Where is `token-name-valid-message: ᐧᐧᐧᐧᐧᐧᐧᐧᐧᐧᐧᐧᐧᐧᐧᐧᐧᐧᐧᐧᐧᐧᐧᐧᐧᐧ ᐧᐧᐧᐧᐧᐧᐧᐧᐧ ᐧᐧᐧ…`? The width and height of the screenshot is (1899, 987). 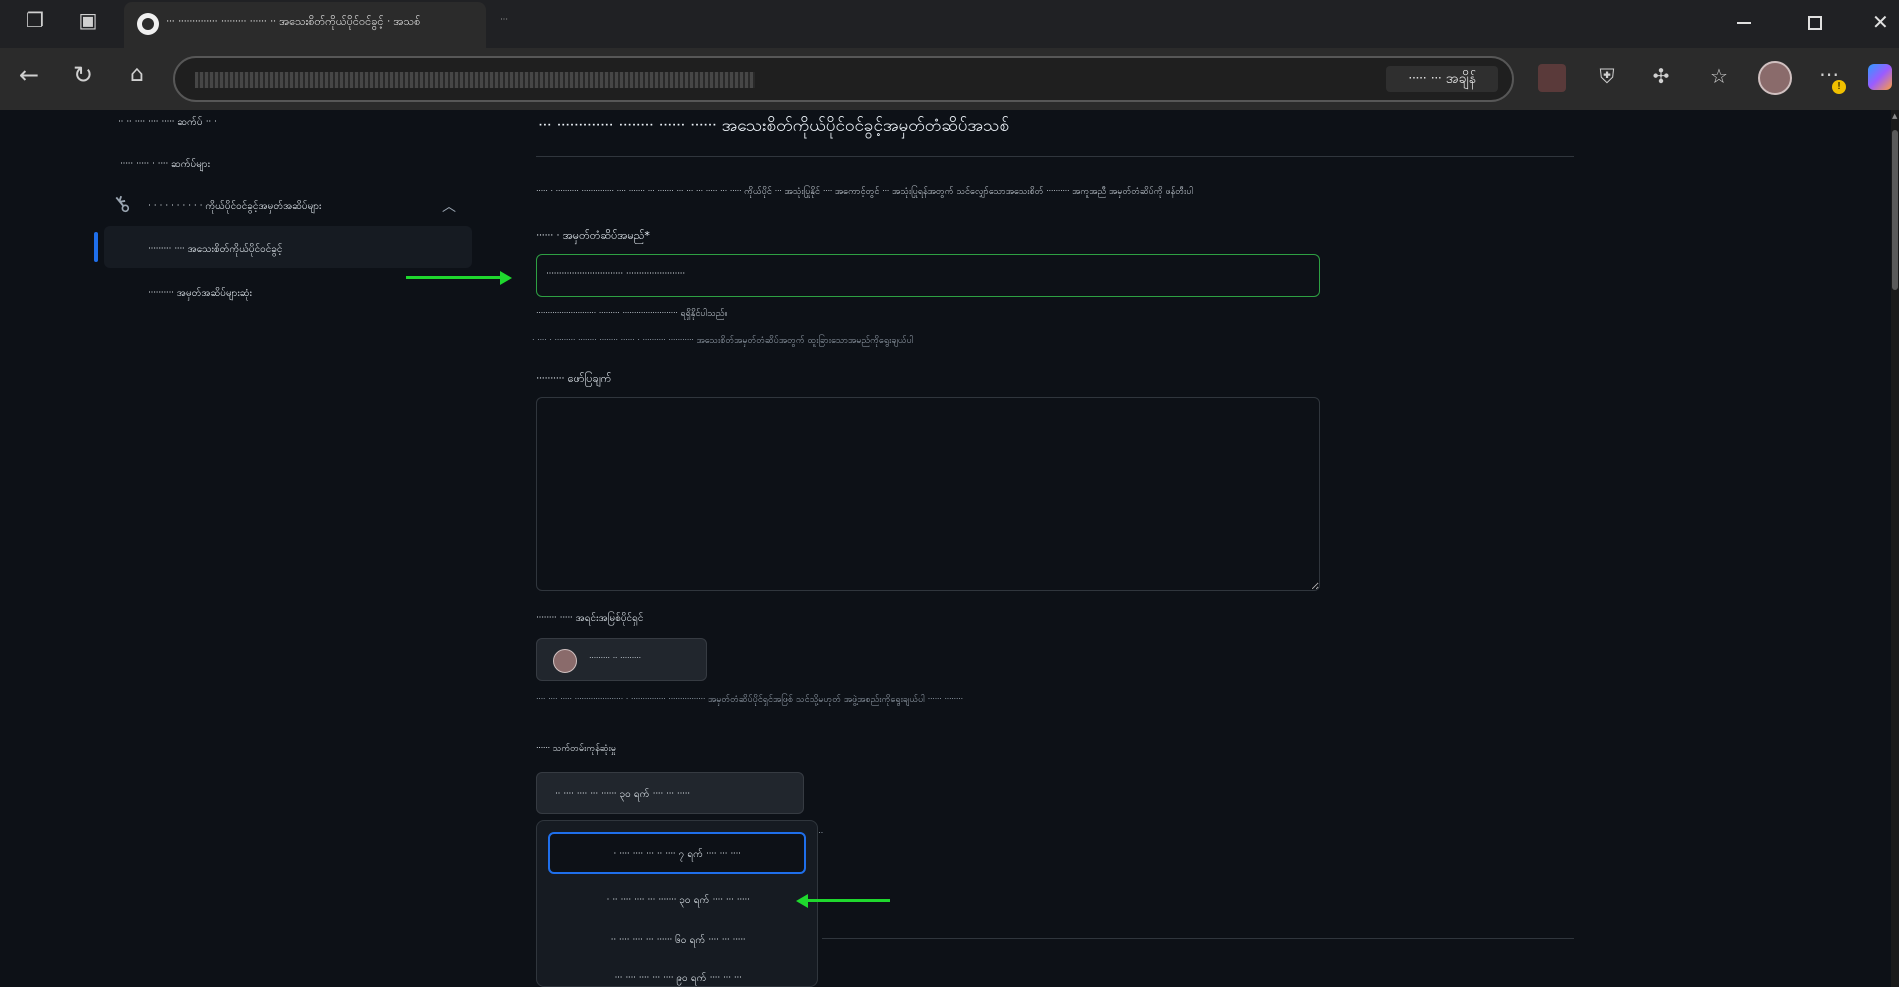
token-name-valid-message: ᐧᐧᐧᐧᐧᐧᐧᐧᐧᐧᐧᐧᐧᐧᐧᐧᐧᐧᐧᐧᐧᐧᐧᐧᐧᐧ ᐧᐧᐧᐧᐧᐧᐧᐧᐧ ᐧᐧᐧ… is located at coordinates (632, 314).